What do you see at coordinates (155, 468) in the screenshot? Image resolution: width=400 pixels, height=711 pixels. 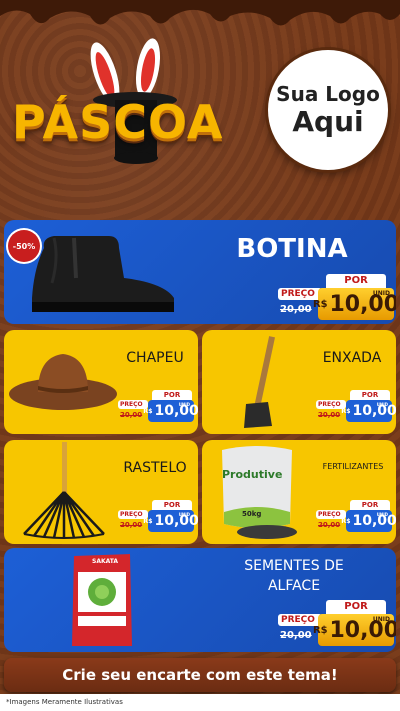 I see `product-name: RASTELO` at bounding box center [155, 468].